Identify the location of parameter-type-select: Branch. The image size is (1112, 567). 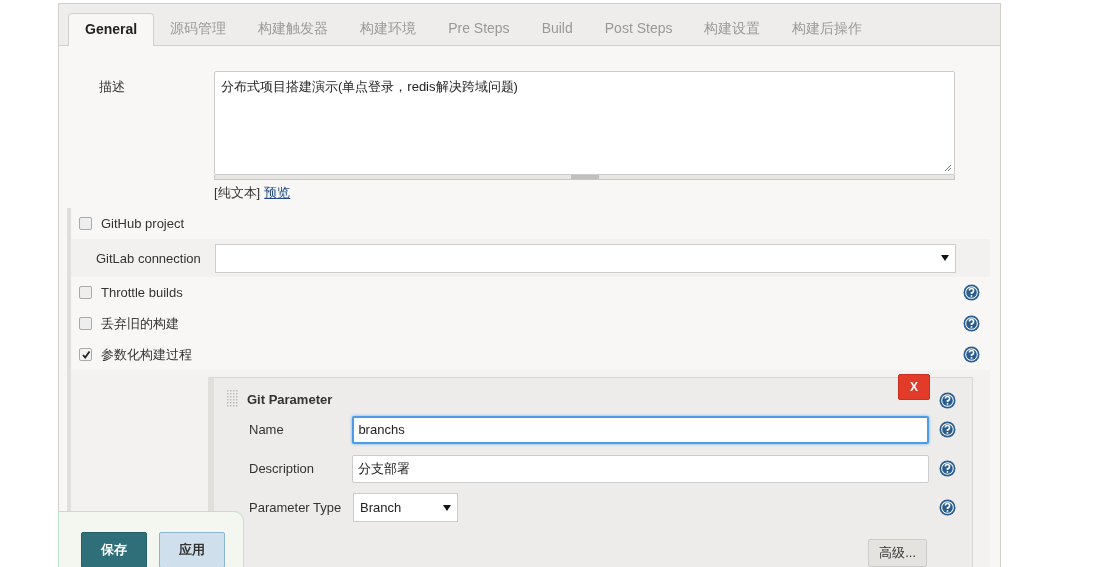
(405, 507).